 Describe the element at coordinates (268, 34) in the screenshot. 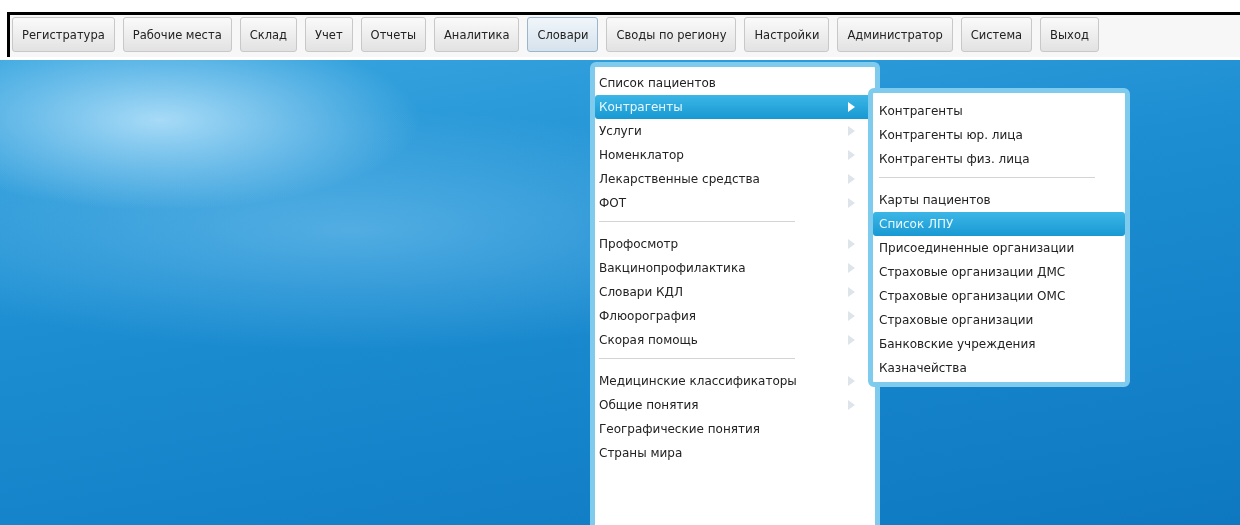

I see `menu-bar-button: Склад` at that location.